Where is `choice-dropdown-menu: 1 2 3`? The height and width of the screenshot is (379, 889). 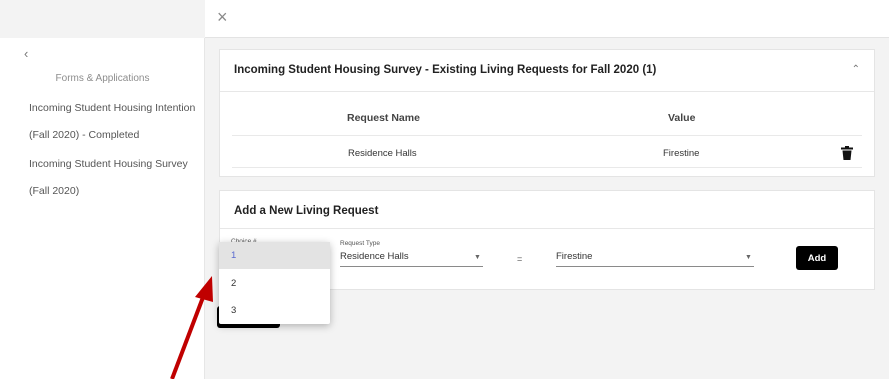
choice-dropdown-menu: 1 2 3 is located at coordinates (274, 283).